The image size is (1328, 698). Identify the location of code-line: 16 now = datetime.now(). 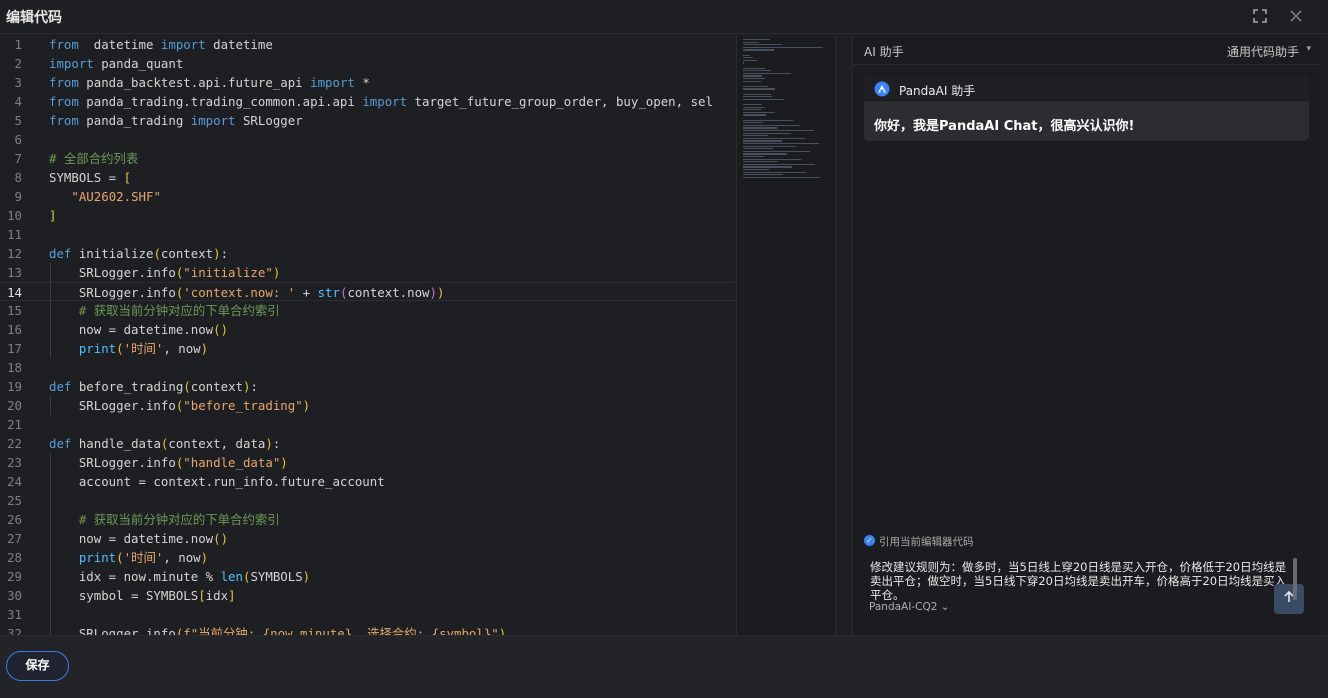
(367, 329).